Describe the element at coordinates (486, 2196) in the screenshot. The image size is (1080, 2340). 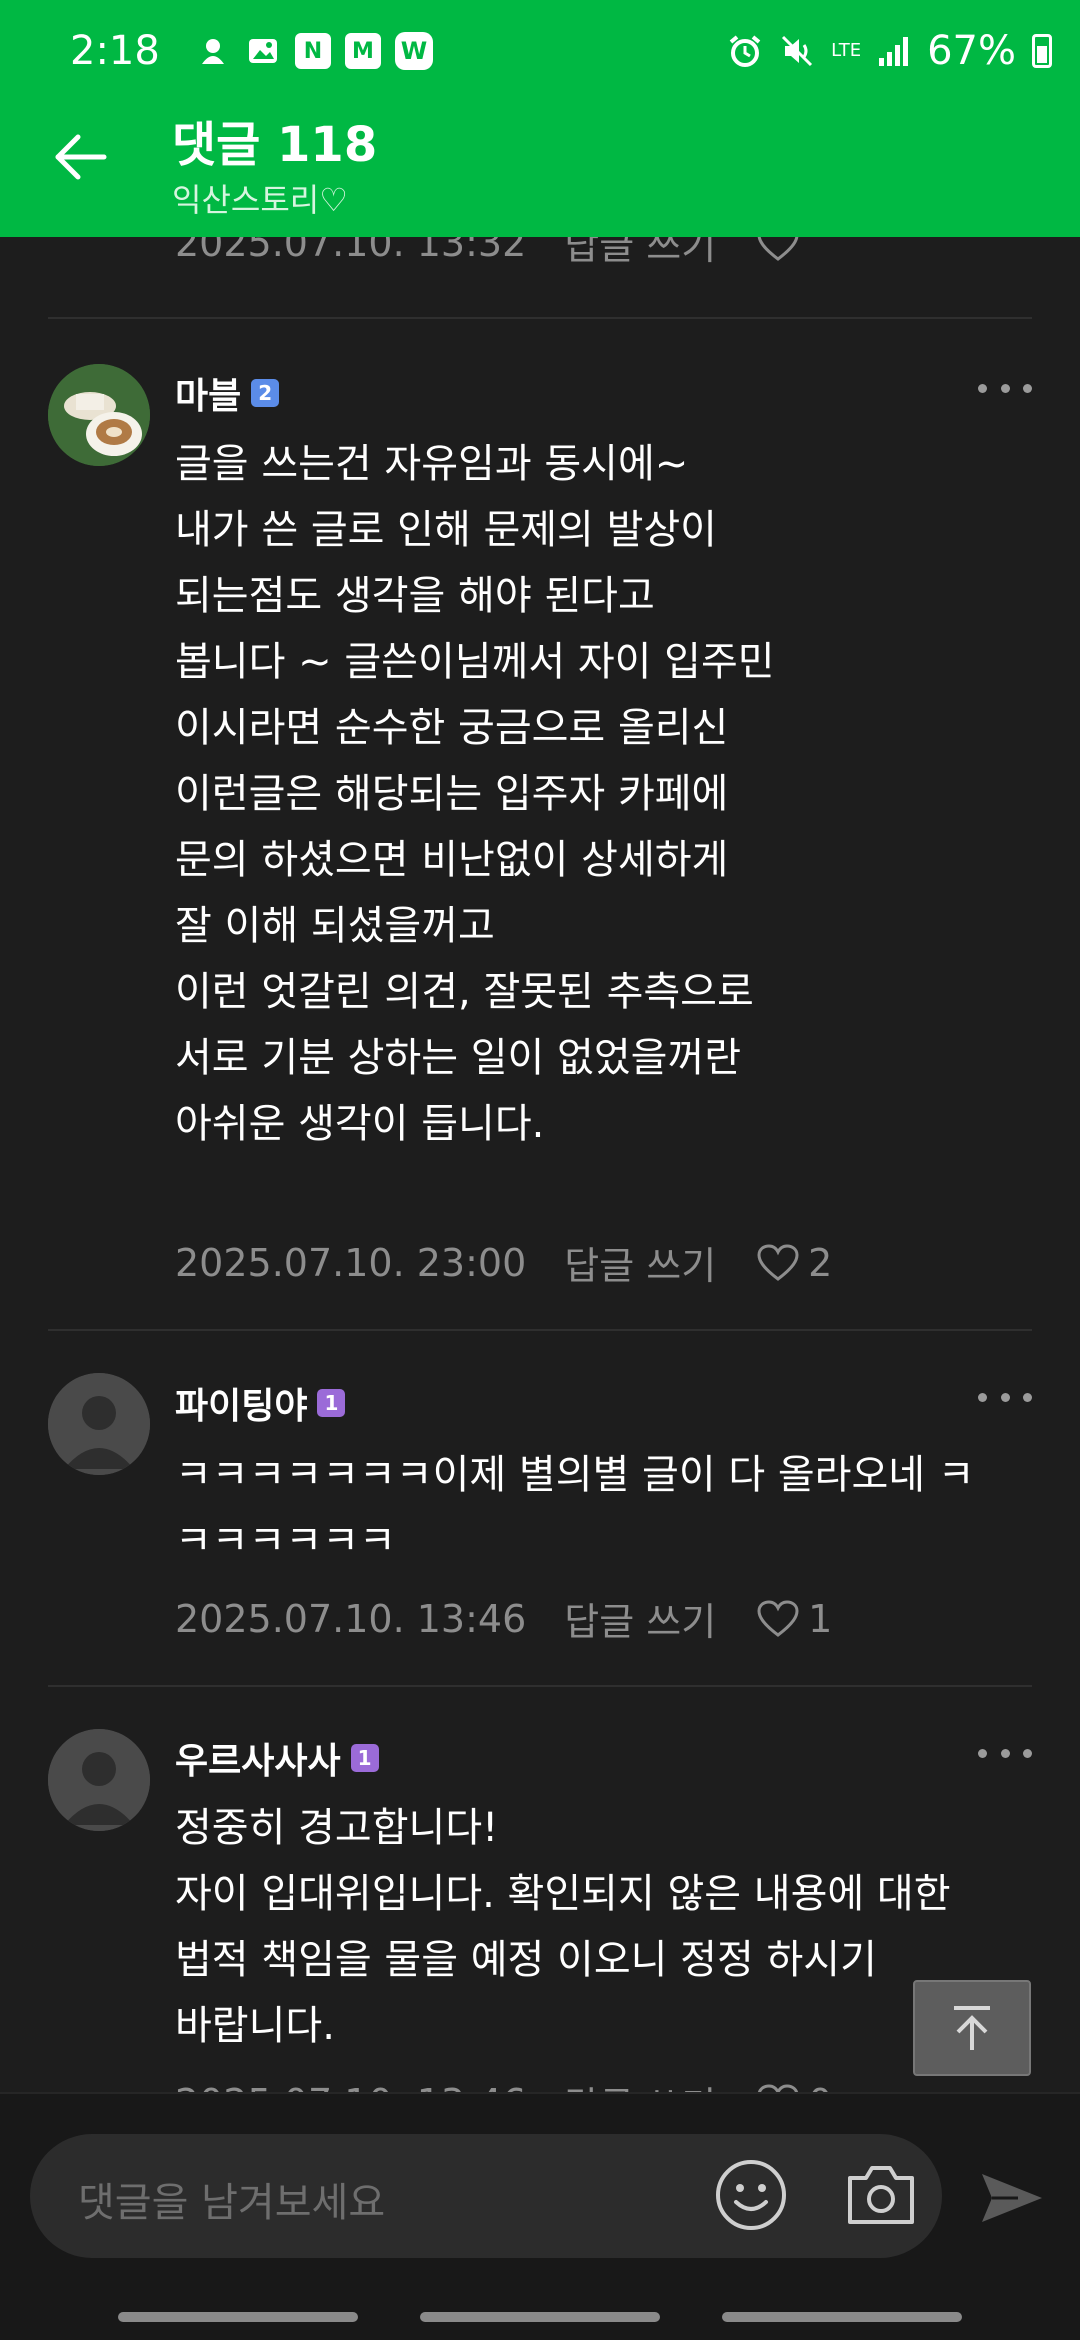
I see `comment-input: 댓글을 남겨보세요` at that location.